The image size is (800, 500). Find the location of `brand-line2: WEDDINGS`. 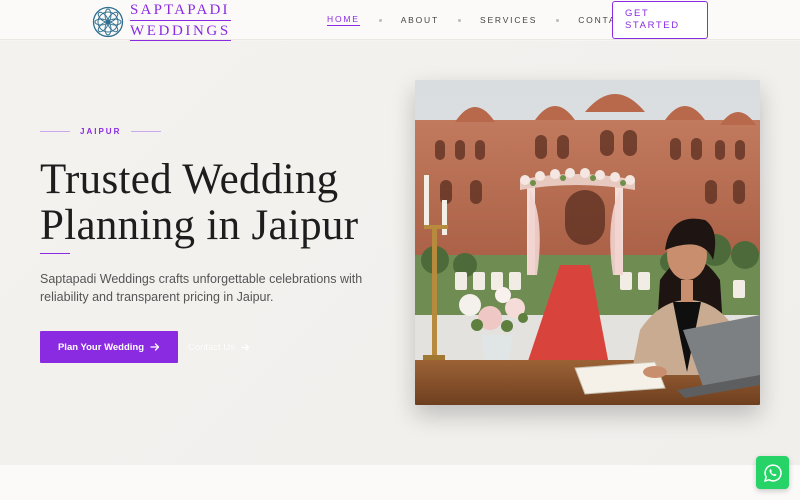

brand-line2: WEDDINGS is located at coordinates (180, 32).